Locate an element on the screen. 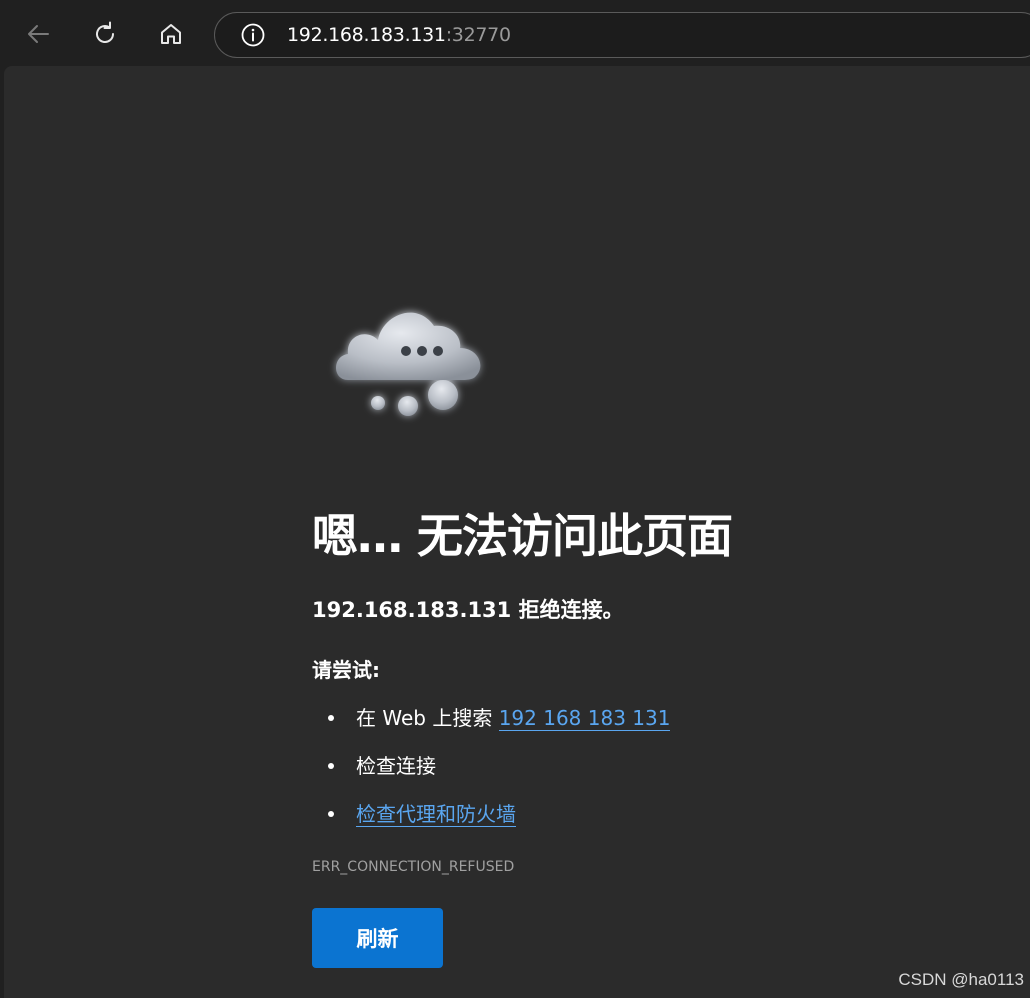 This screenshot has width=1030, height=998. reload-icon is located at coordinates (105, 32).